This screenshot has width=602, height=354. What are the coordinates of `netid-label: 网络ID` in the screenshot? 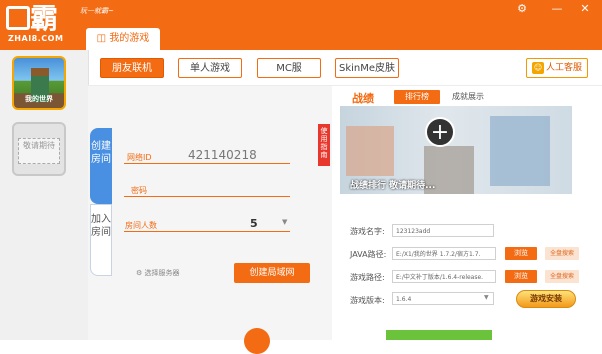 It's located at (139, 157).